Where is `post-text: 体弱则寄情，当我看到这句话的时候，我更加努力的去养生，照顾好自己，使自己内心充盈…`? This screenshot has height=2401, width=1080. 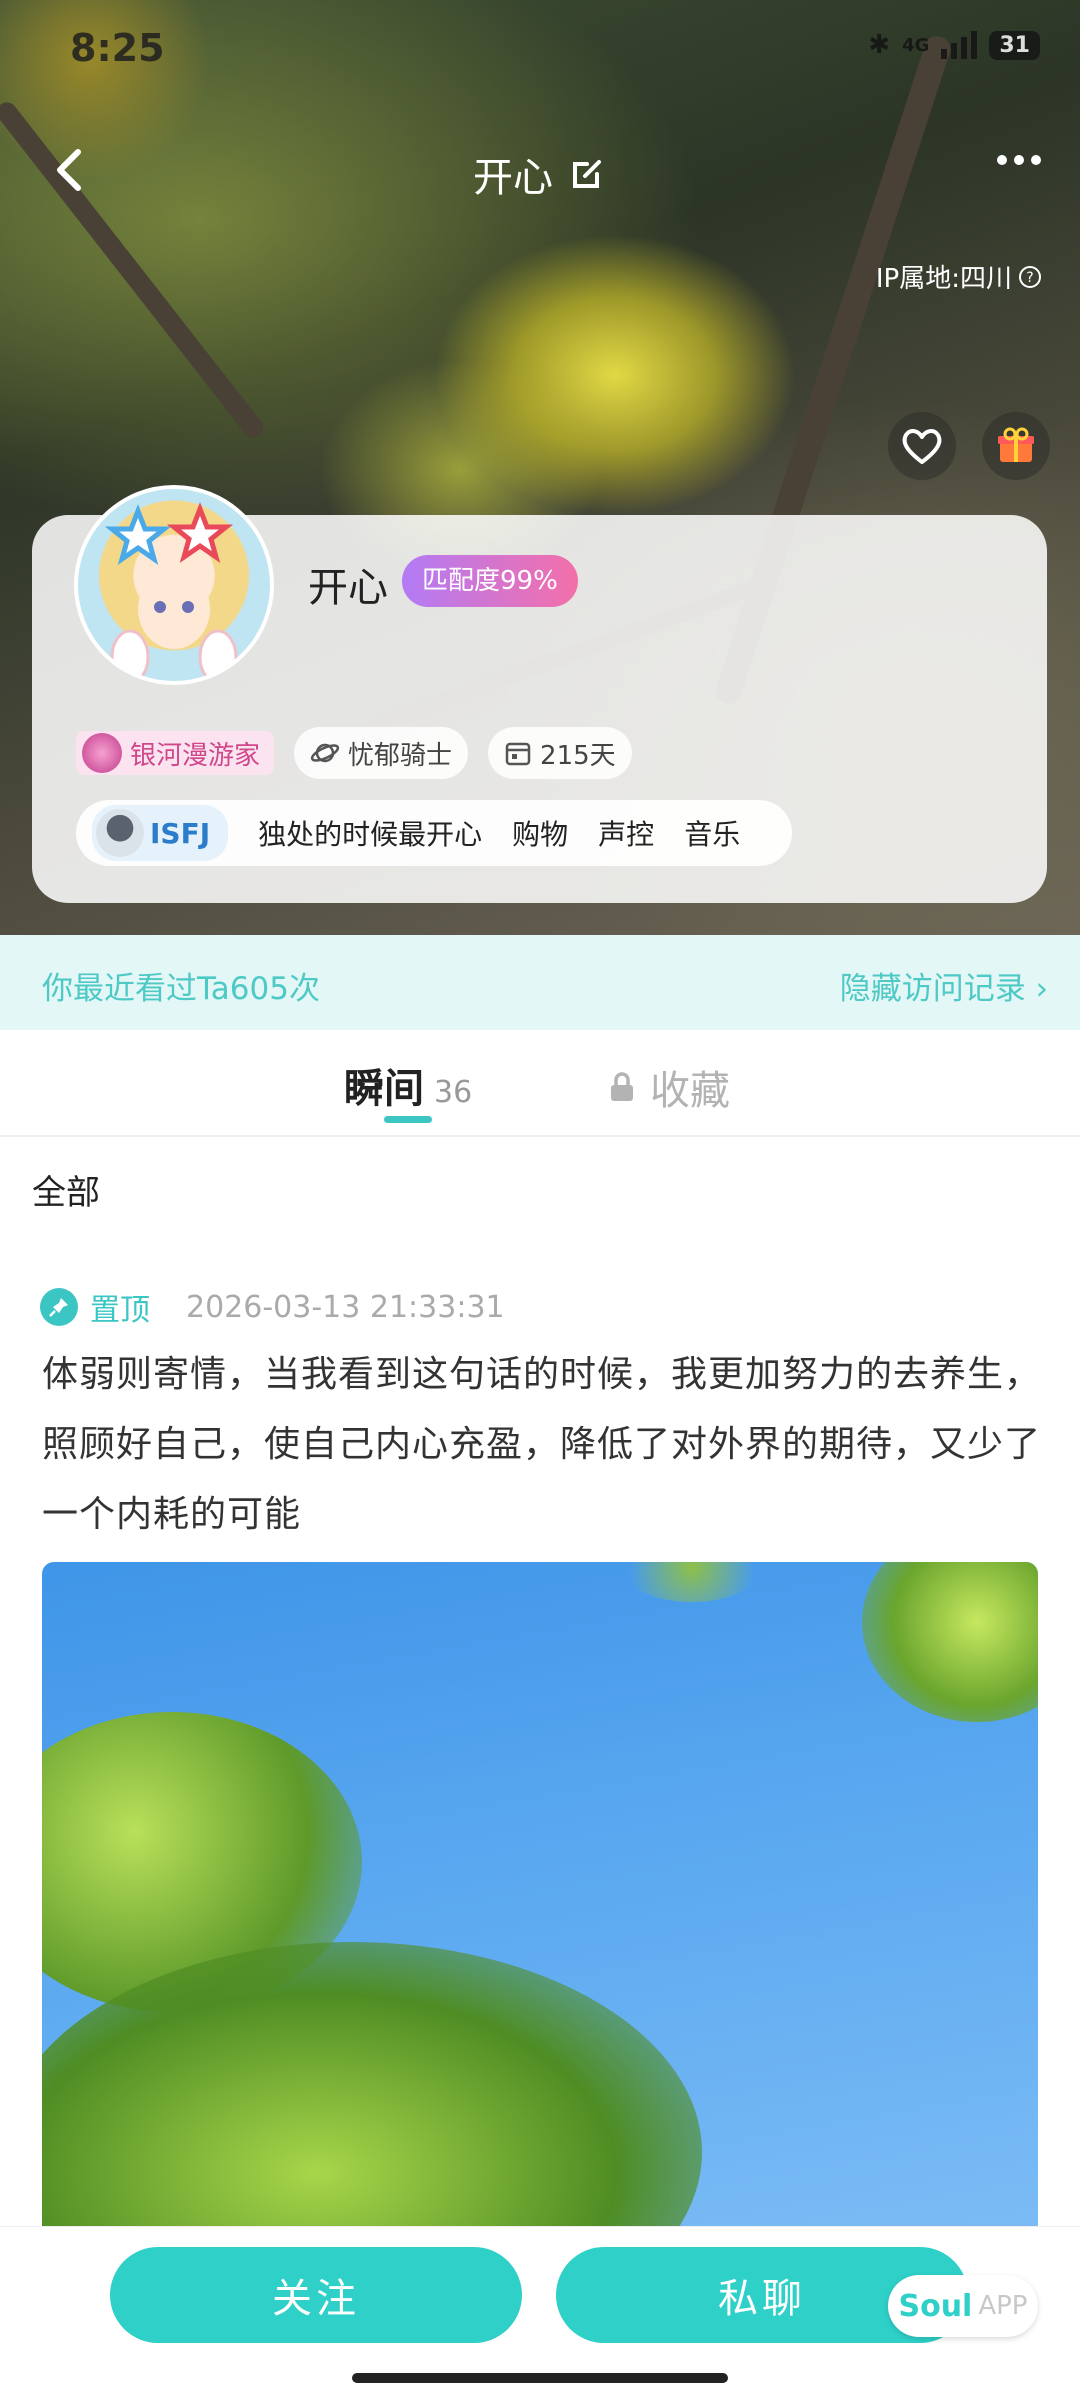
post-text: 体弱则寄情，当我看到这句话的时候，我更加努力的去养生，照顾好自己，使自己内心充盈… is located at coordinates (547, 1445).